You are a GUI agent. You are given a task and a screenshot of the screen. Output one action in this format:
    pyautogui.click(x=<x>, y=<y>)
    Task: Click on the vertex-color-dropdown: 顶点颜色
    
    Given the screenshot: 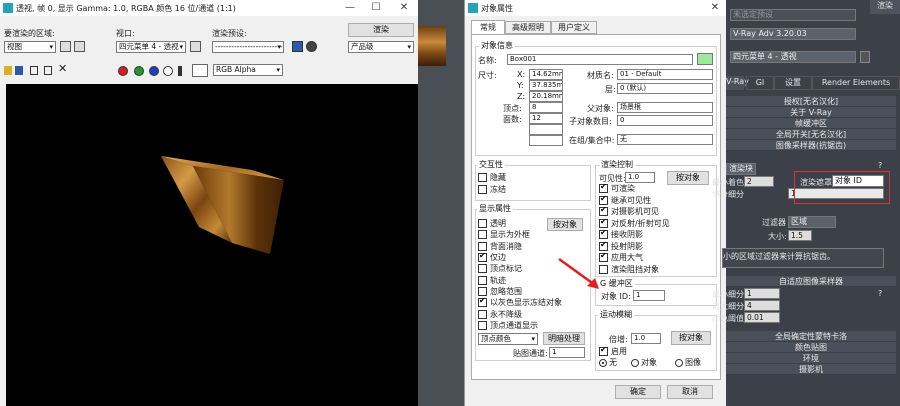 What is the action you would take?
    pyautogui.click(x=508, y=339)
    